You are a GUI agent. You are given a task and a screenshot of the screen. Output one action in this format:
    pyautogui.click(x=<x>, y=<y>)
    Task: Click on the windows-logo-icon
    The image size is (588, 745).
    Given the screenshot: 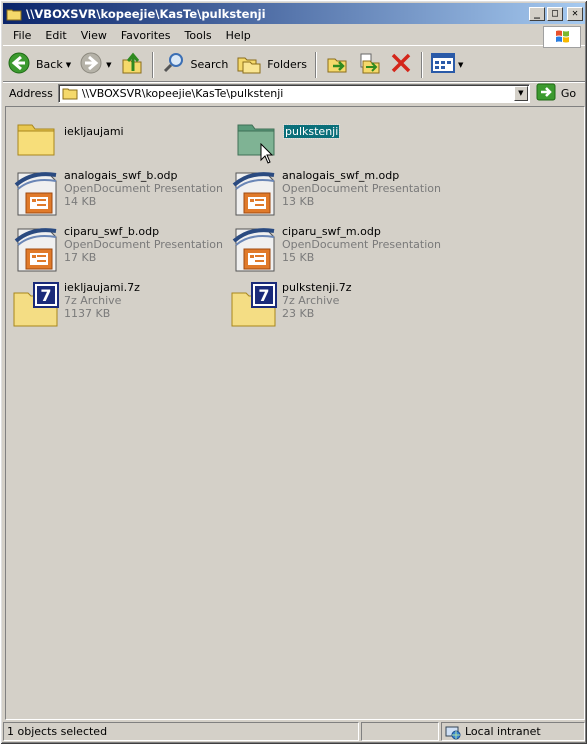 What is the action you would take?
    pyautogui.click(x=562, y=37)
    